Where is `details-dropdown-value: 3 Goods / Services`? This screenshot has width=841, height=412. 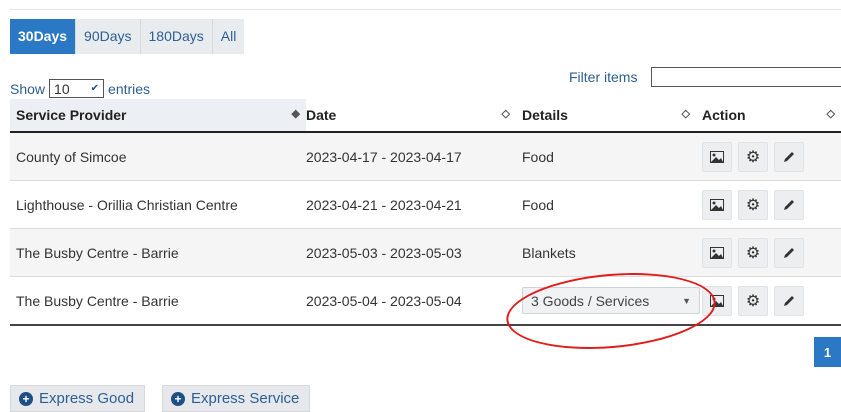 details-dropdown-value: 3 Goods / Services is located at coordinates (590, 300).